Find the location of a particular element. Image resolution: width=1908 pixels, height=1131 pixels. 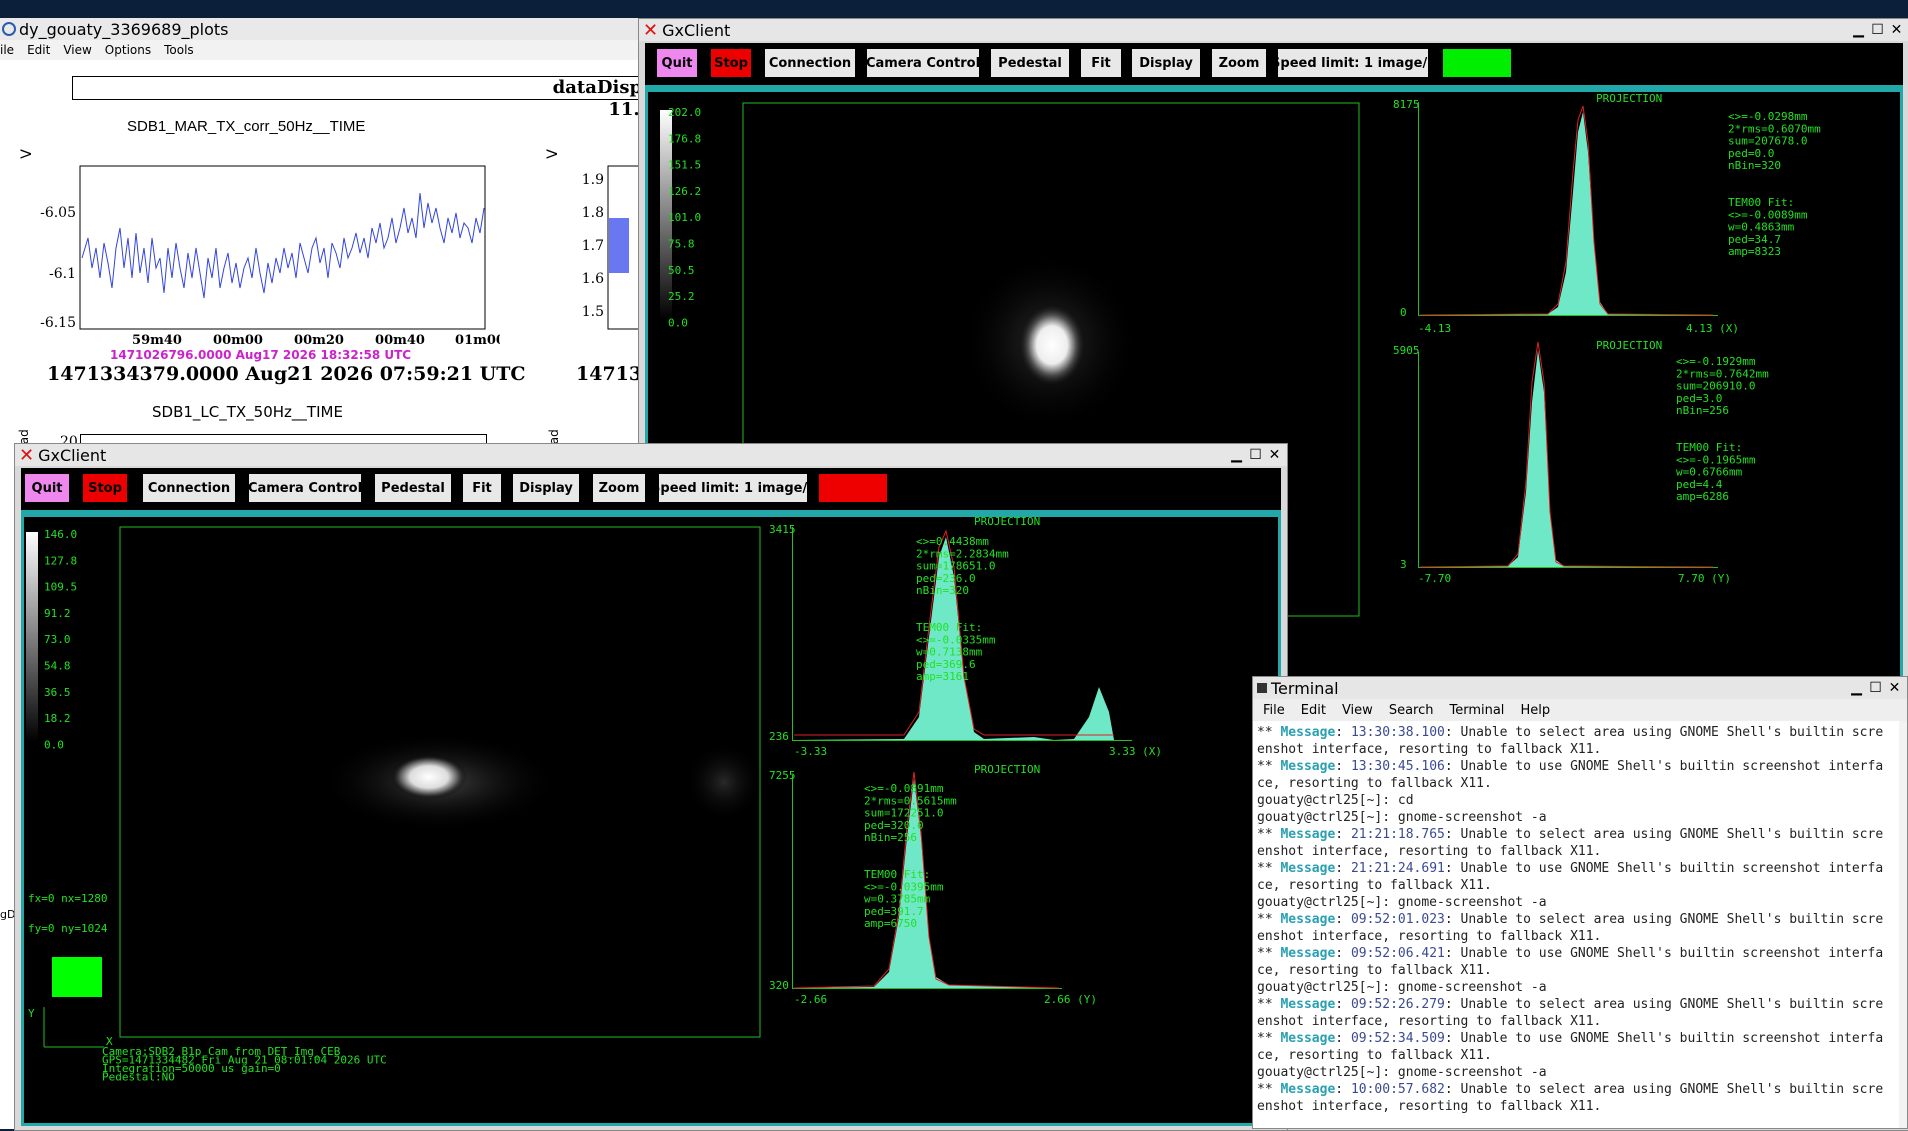

intensity-scale-label: 50.5 is located at coordinates (681, 270).